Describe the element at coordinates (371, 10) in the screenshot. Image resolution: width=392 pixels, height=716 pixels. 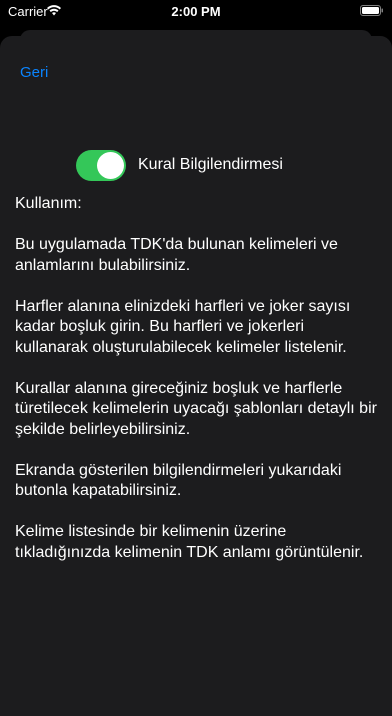
I see `battery-icon` at that location.